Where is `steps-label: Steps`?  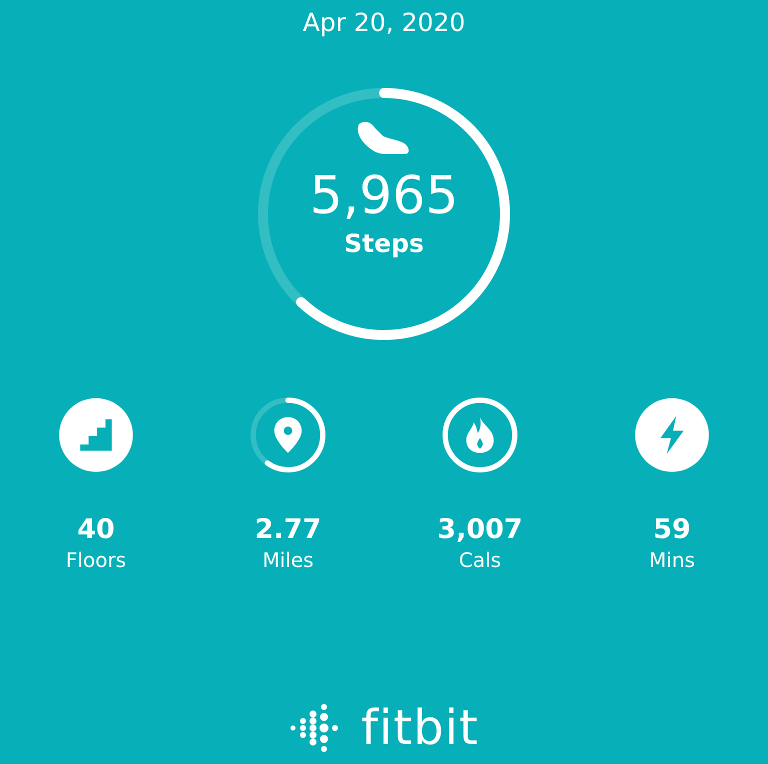
steps-label: Steps is located at coordinates (384, 244).